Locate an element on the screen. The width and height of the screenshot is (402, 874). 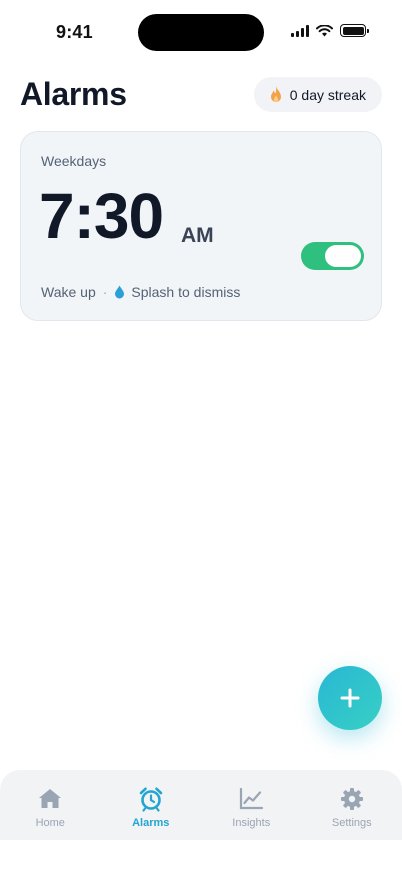
dismiss-method: Splash to dismiss is located at coordinates (186, 292).